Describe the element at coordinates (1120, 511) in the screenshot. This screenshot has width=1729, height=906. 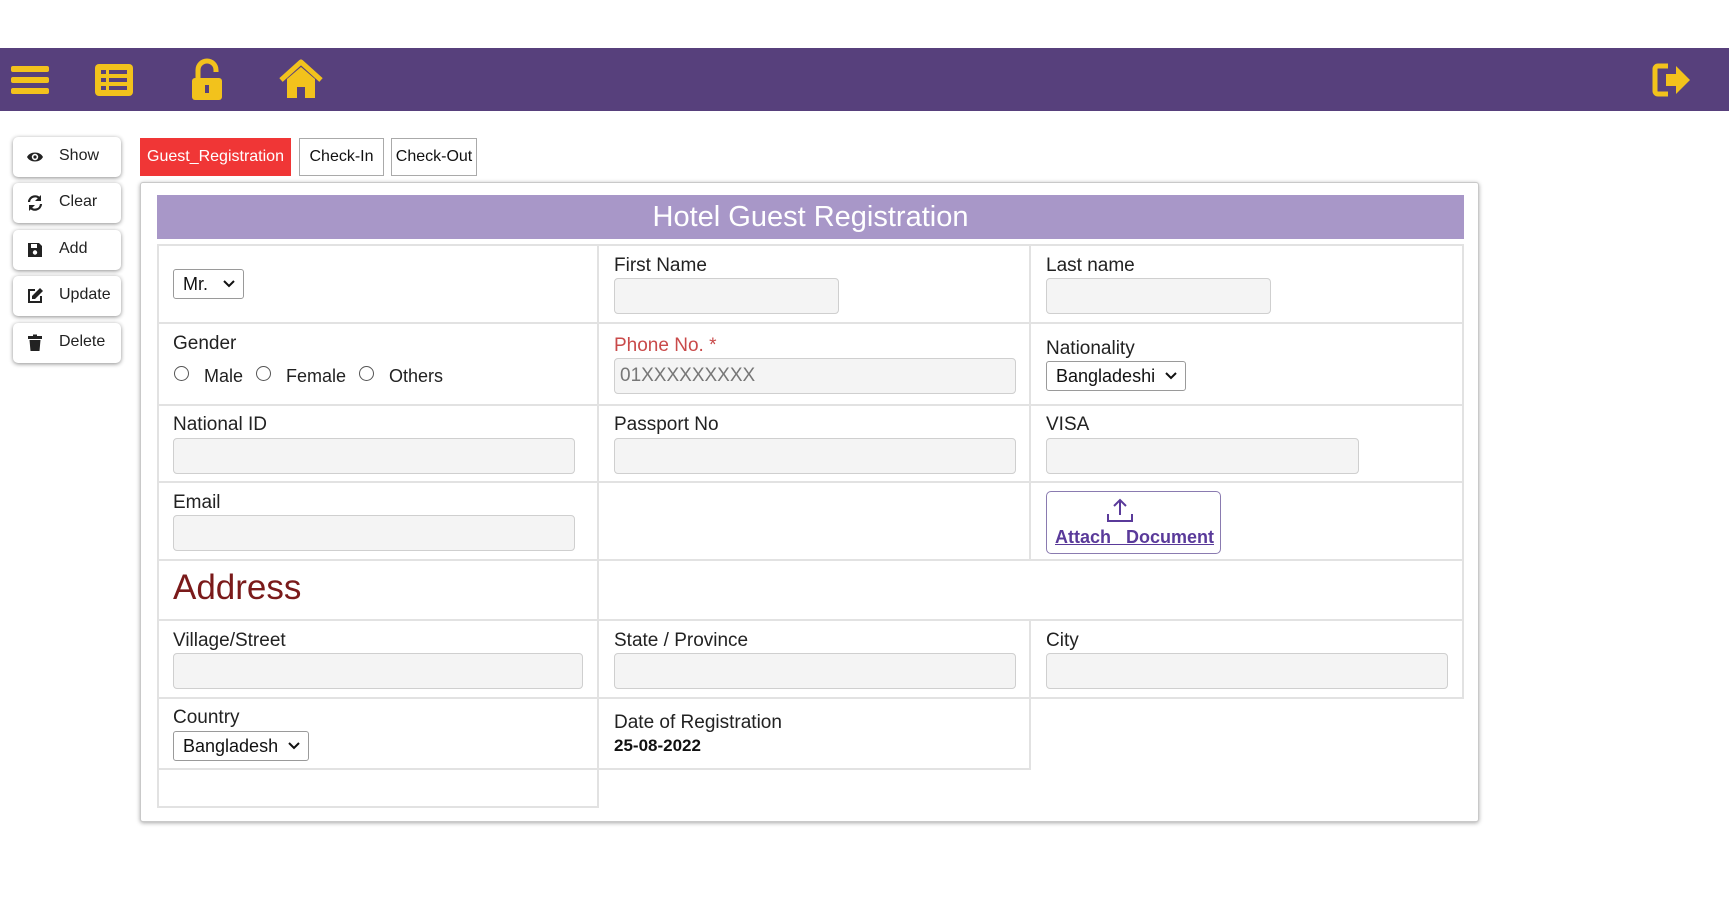
I see `upload-icon` at that location.